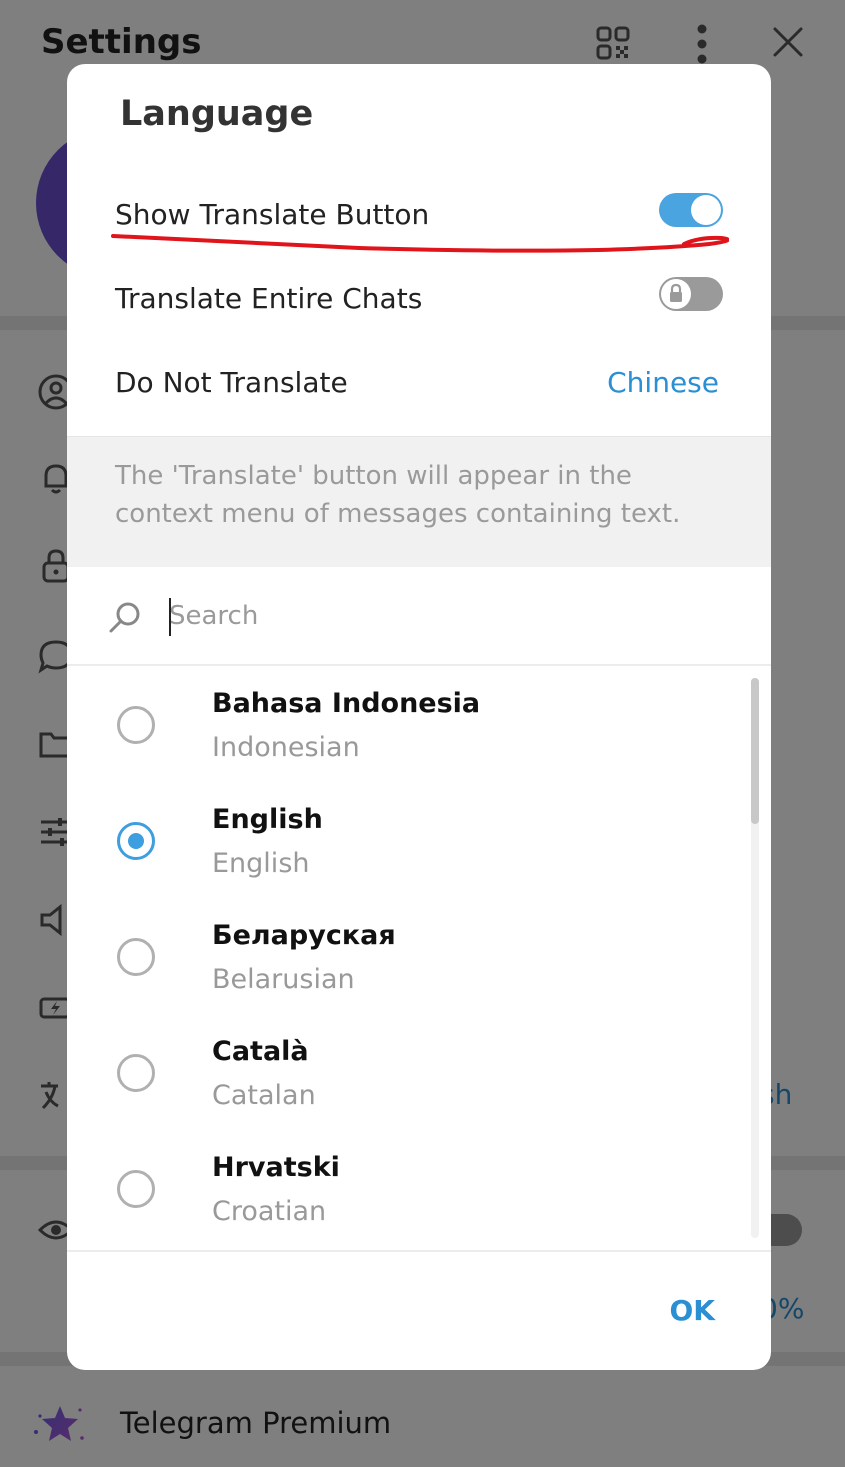 This screenshot has height=1467, width=845. I want to click on ok-button: OK, so click(693, 1310).